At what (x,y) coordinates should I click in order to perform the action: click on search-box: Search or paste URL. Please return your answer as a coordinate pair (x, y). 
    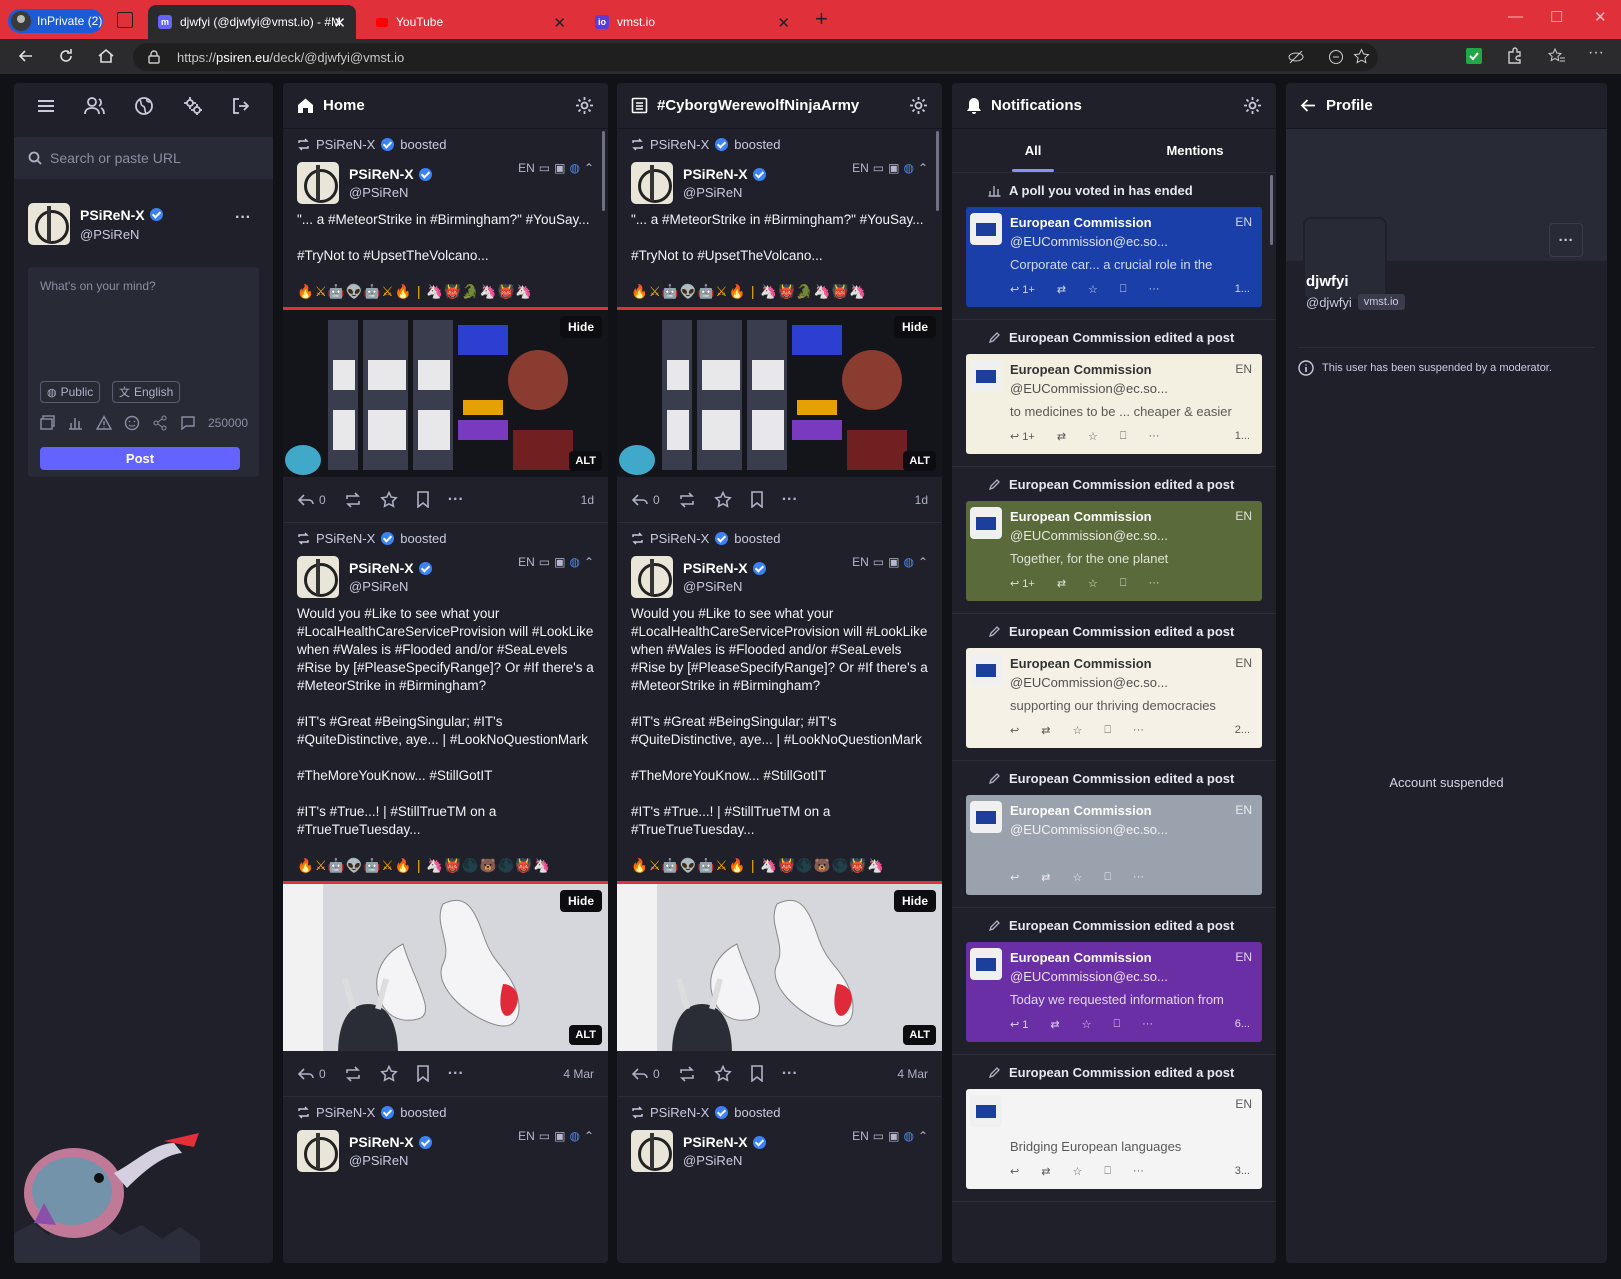
    Looking at the image, I should click on (143, 158).